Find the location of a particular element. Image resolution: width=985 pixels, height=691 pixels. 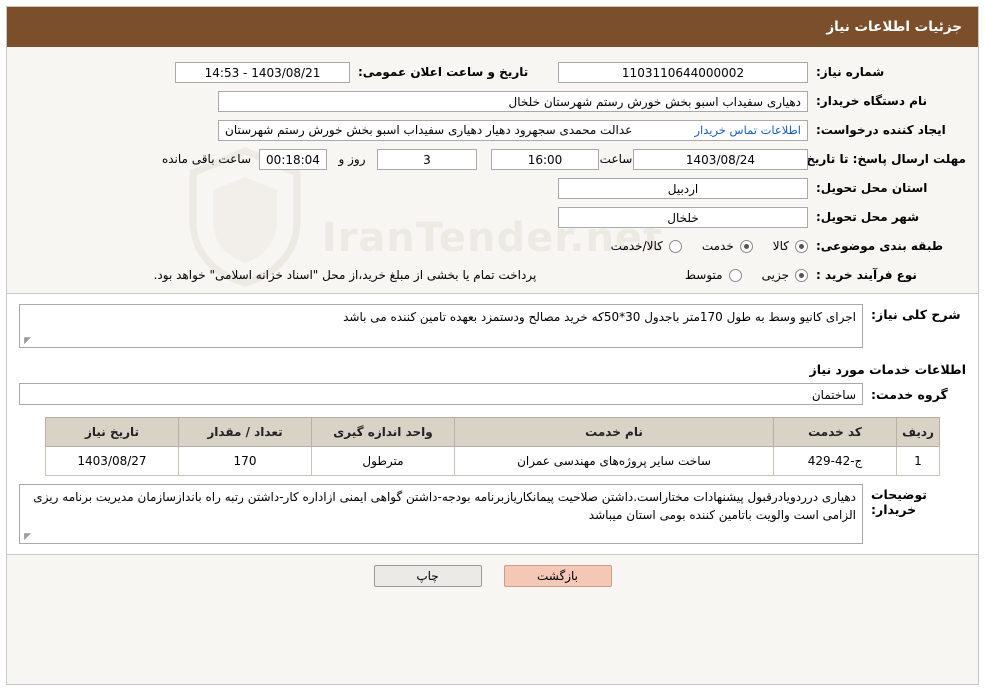

need-number-label: شماره نیاز: is located at coordinates (850, 72).